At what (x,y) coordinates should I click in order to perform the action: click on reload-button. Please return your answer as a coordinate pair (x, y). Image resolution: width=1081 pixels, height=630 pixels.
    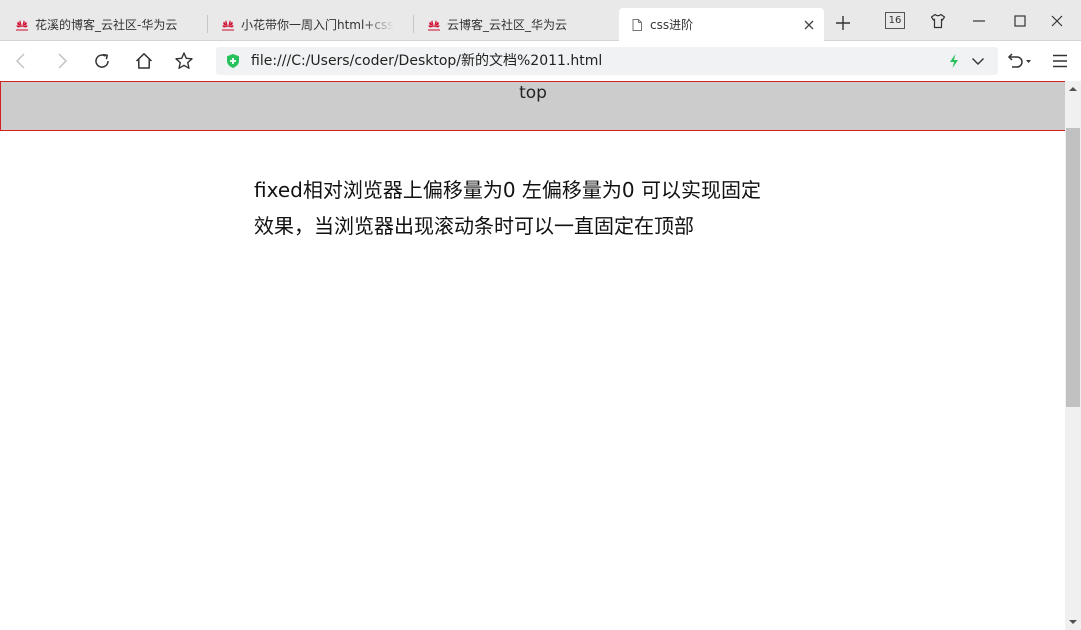
    Looking at the image, I should click on (102, 61).